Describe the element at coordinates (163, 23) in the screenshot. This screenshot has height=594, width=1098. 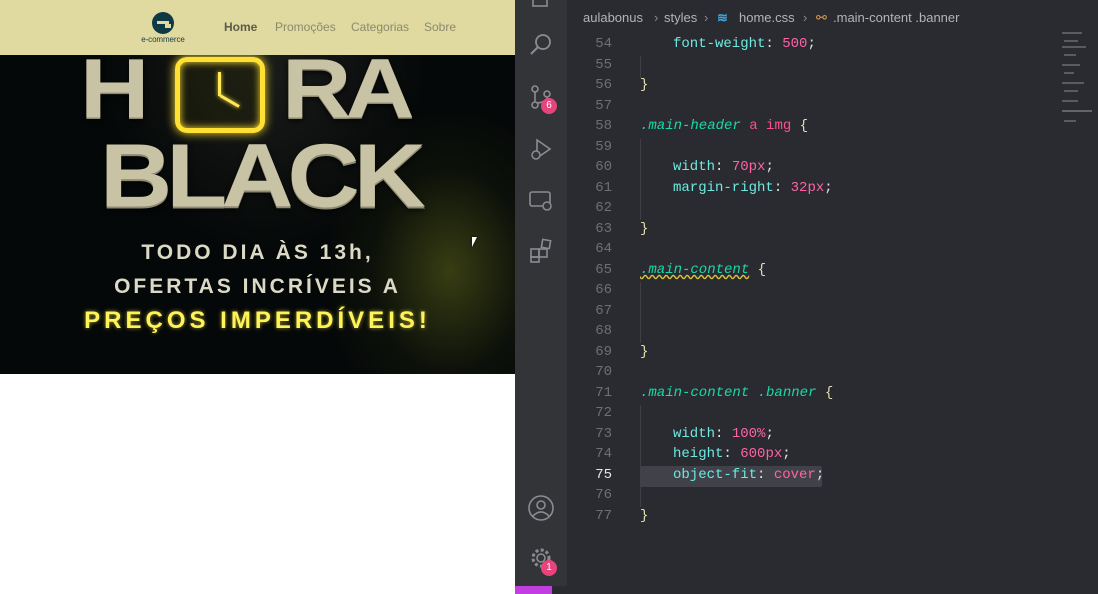
I see `logo-e-icon` at that location.